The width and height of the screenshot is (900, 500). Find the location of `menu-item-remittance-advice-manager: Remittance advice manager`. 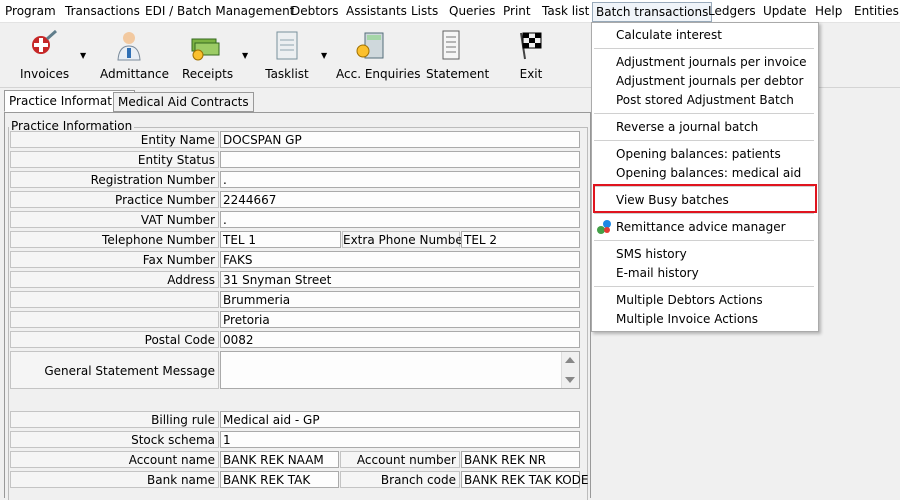

menu-item-remittance-advice-manager: Remittance advice manager is located at coordinates (701, 227).